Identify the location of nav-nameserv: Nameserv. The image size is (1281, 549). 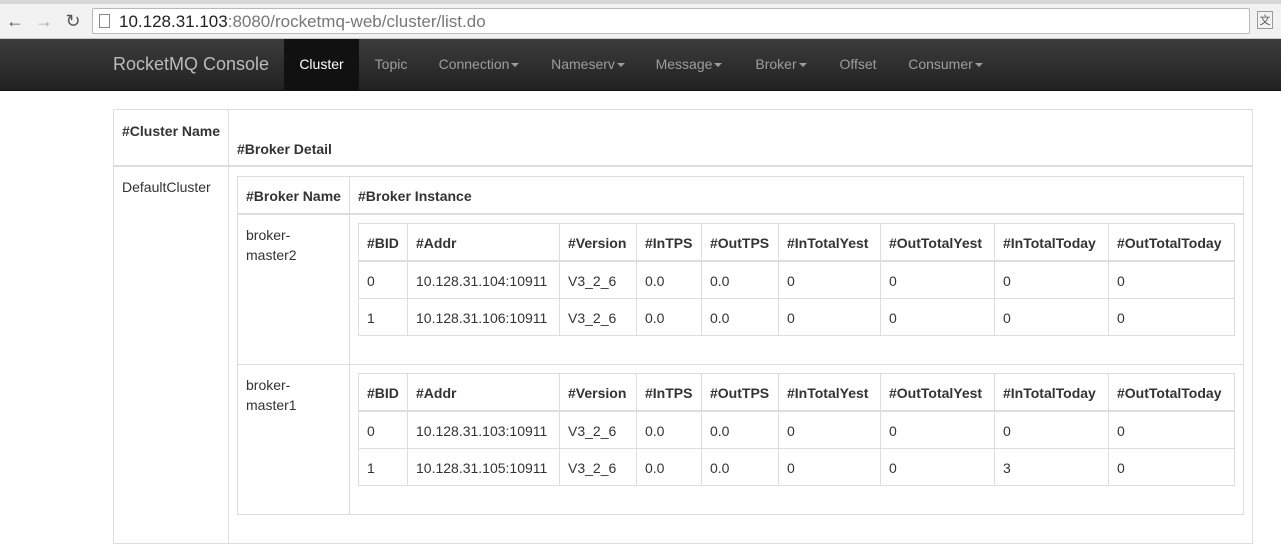
(588, 64).